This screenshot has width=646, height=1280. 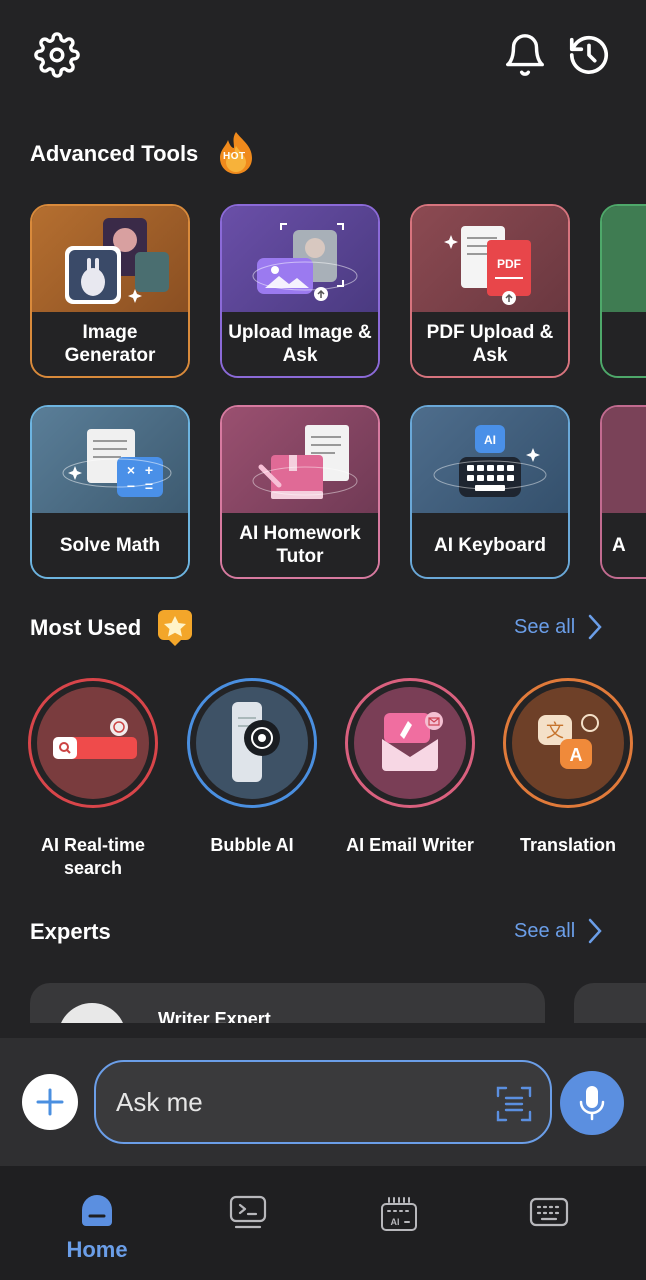 What do you see at coordinates (300, 545) in the screenshot?
I see `tool-tile-label: AI Homework Tutor` at bounding box center [300, 545].